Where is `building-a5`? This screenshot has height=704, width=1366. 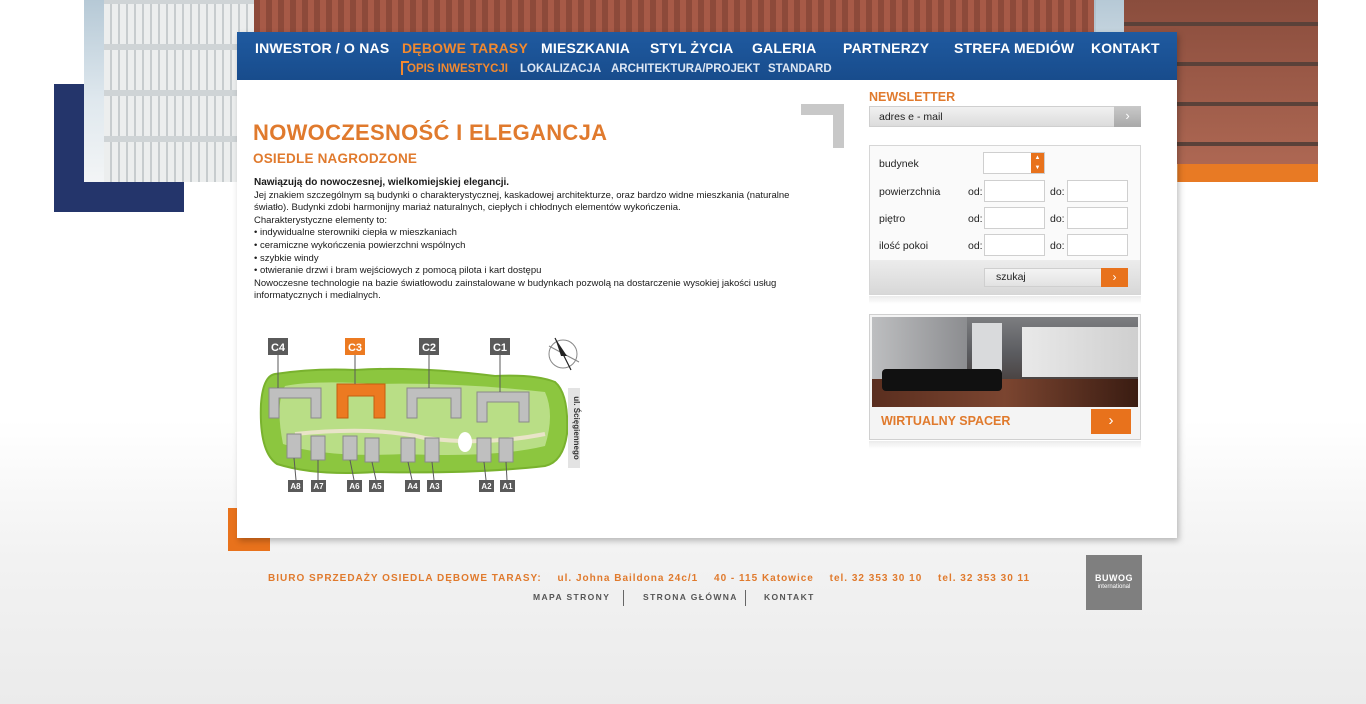 building-a5 is located at coordinates (372, 450).